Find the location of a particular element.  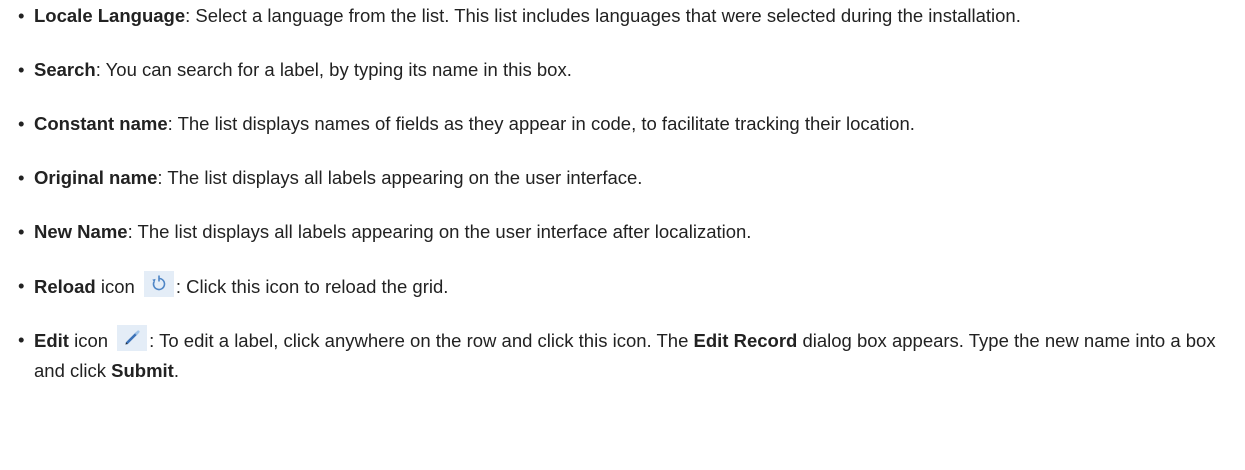

description-reload: : Click this icon to reload the grid. is located at coordinates (312, 286).